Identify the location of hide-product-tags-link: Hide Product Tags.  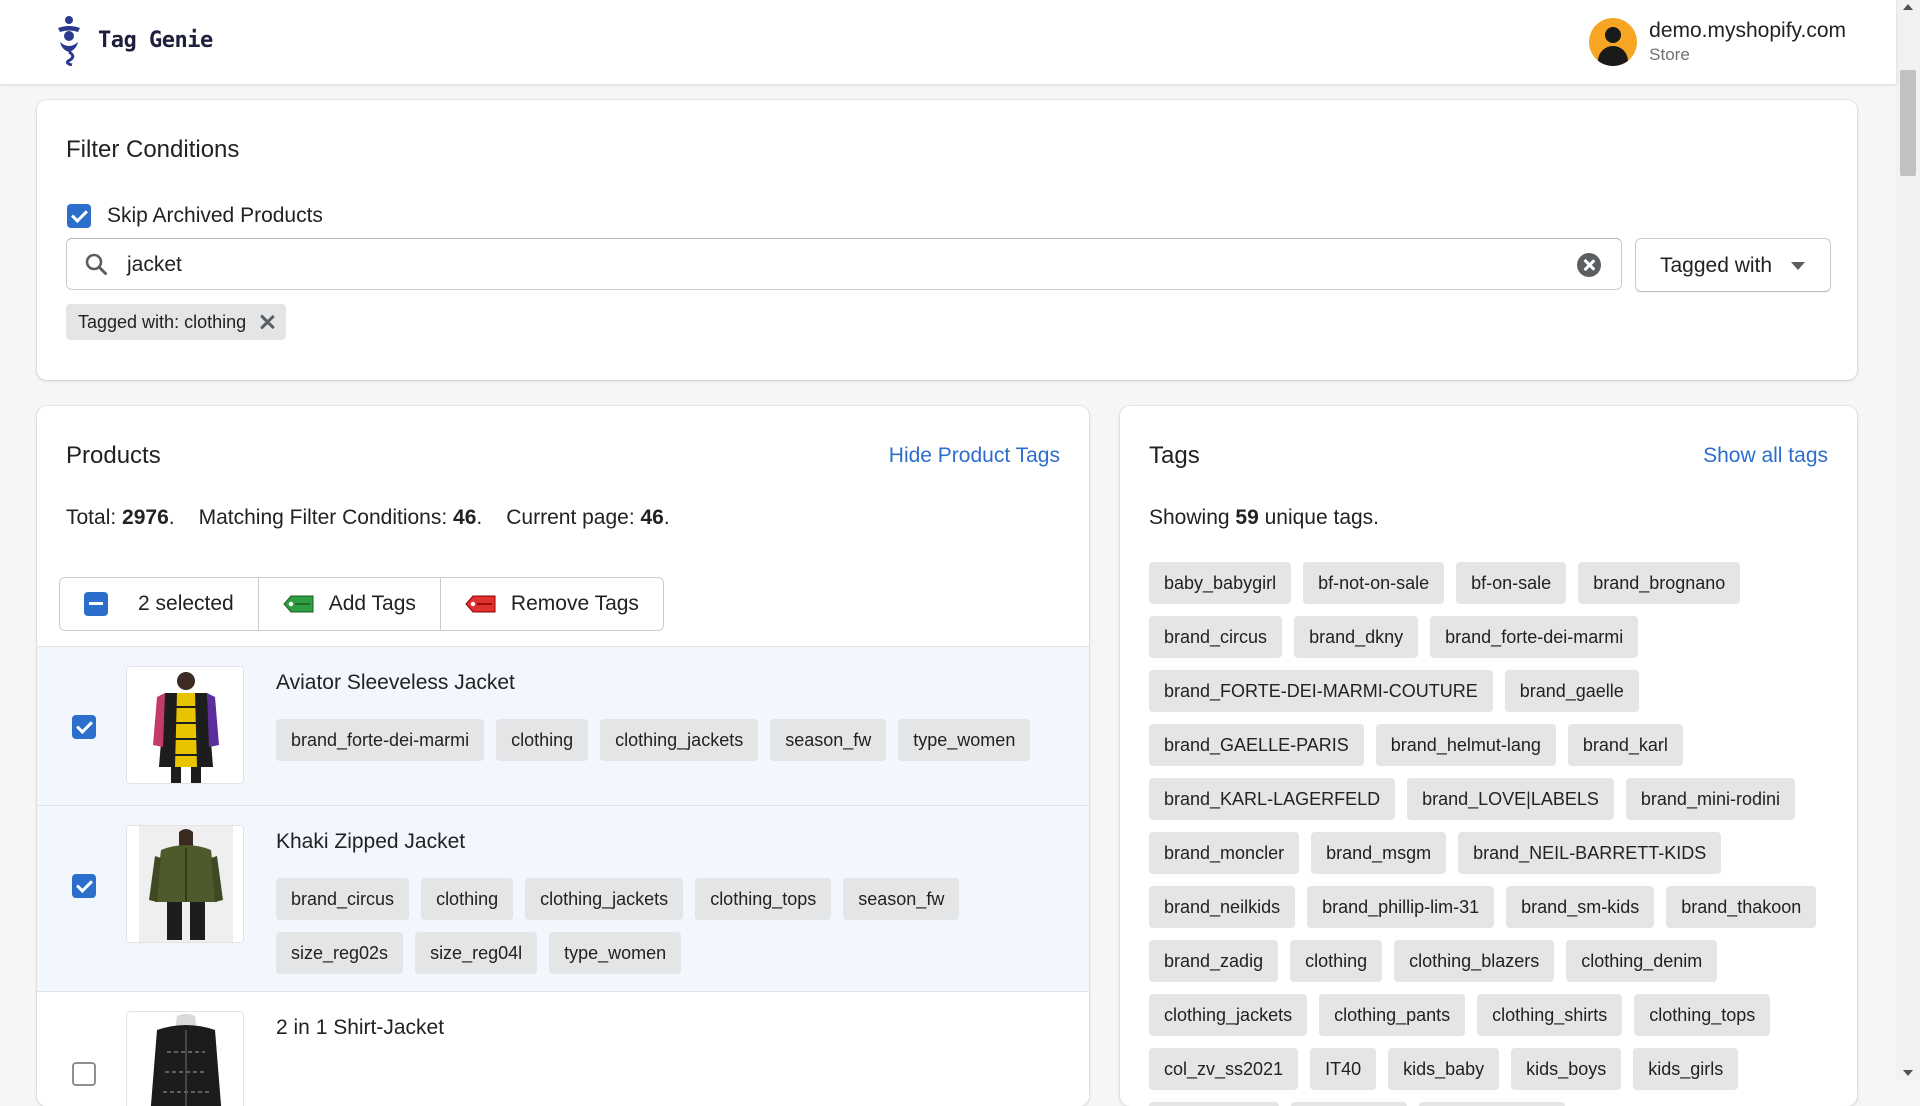
(974, 456).